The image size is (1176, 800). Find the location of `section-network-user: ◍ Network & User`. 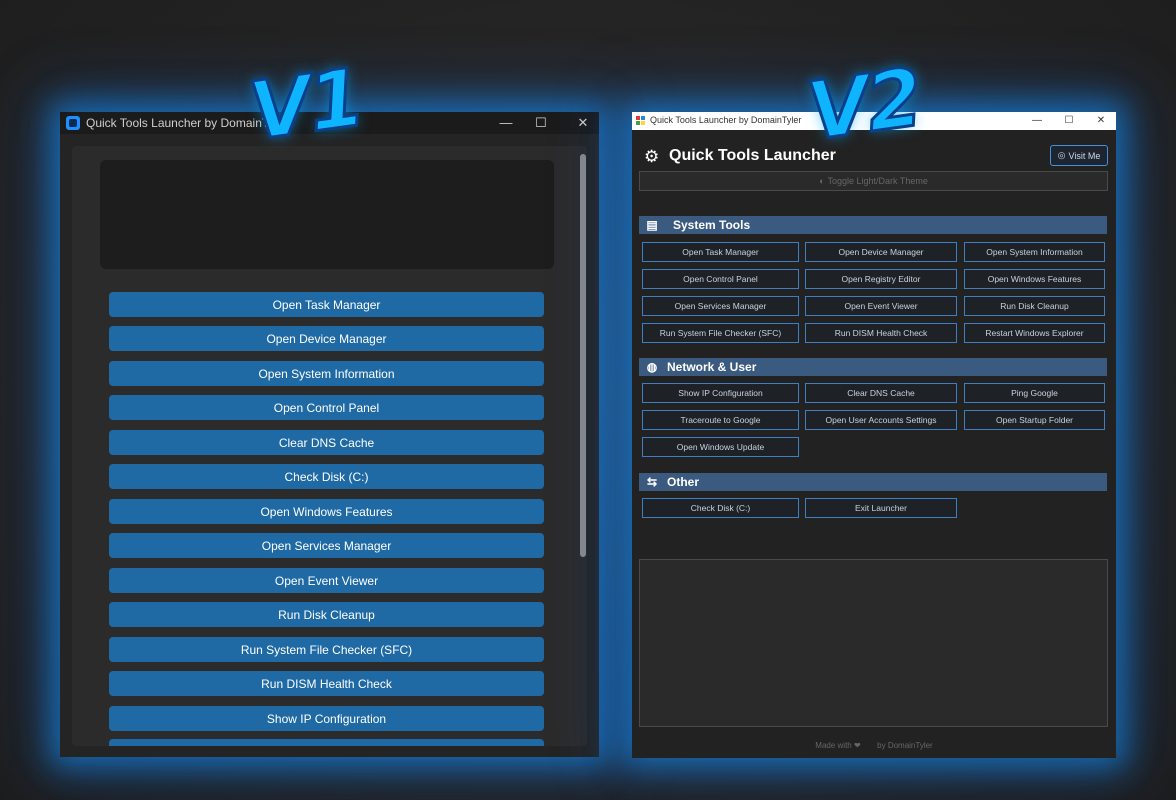

section-network-user: ◍ Network & User is located at coordinates (873, 367).